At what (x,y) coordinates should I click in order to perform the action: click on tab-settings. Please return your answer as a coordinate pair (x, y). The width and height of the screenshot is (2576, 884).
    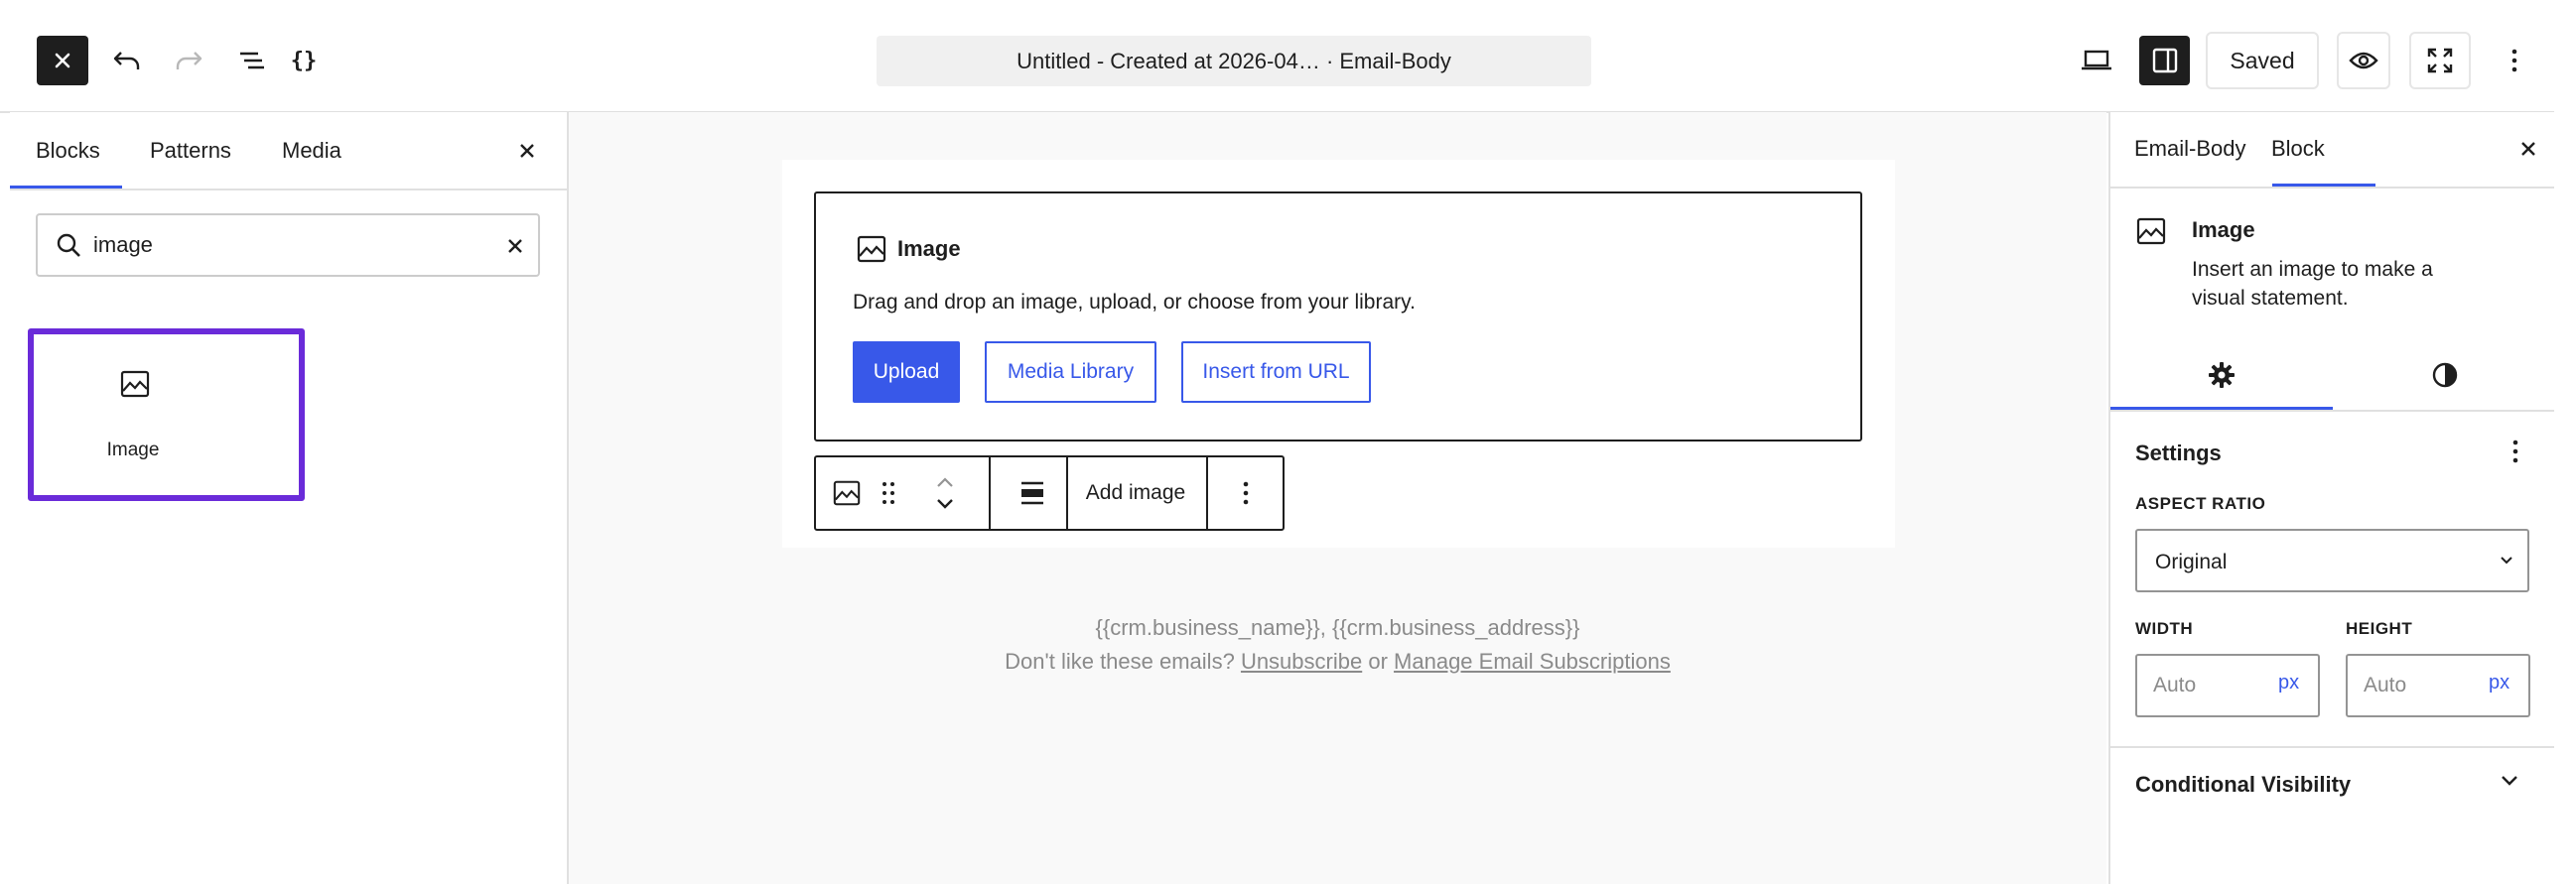
    Looking at the image, I should click on (2221, 375).